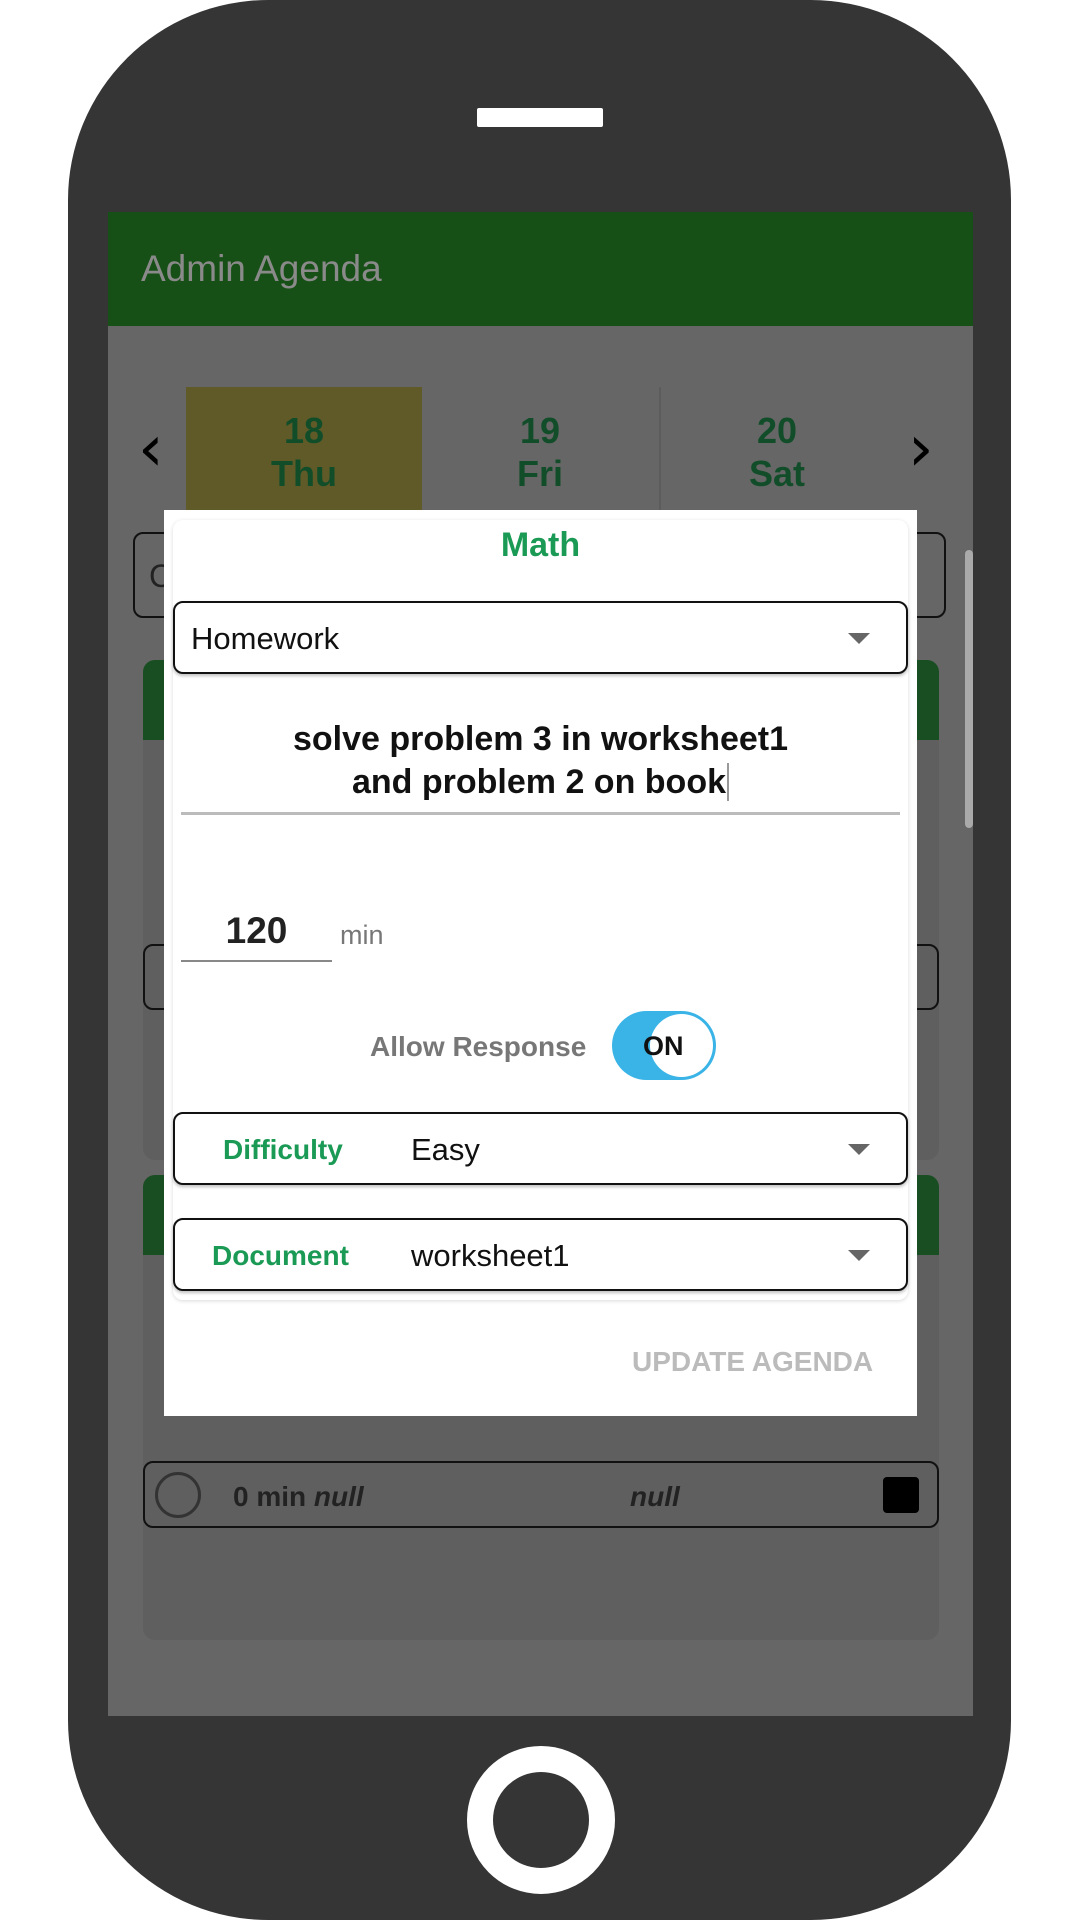 The width and height of the screenshot is (1080, 1920). What do you see at coordinates (728, 782) in the screenshot?
I see `text-cursor` at bounding box center [728, 782].